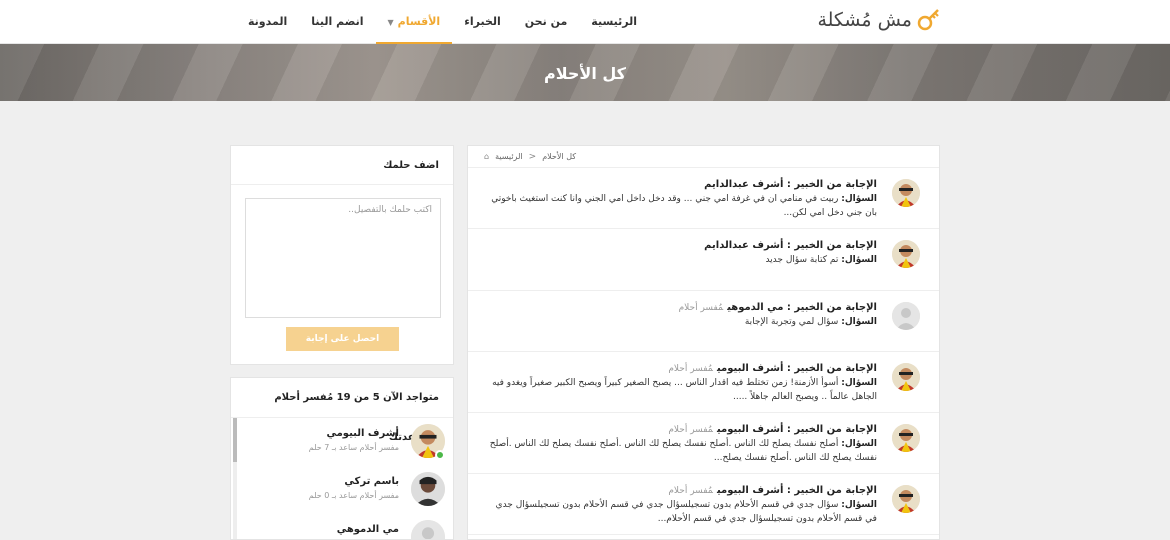 This screenshot has width=1170, height=540. Describe the element at coordinates (345, 440) in the screenshot. I see `expert-item: أشرف البيومي مفسر أحلام ساعد بـ 7 حلم` at that location.